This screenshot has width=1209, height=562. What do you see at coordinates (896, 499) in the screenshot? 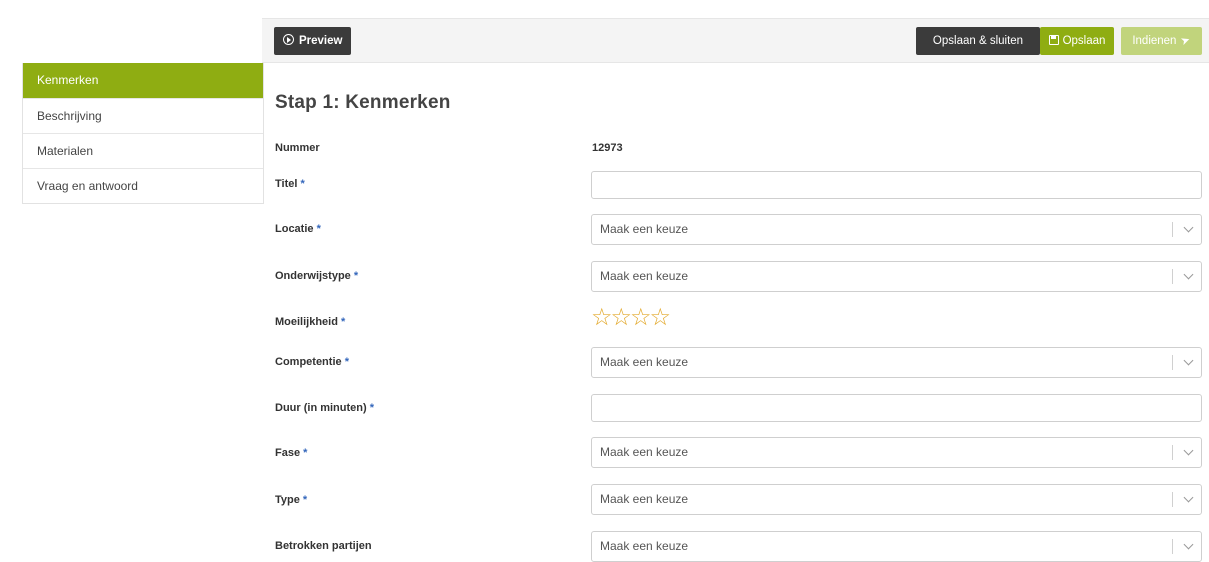
I see `type-select: Maak een keuze` at bounding box center [896, 499].